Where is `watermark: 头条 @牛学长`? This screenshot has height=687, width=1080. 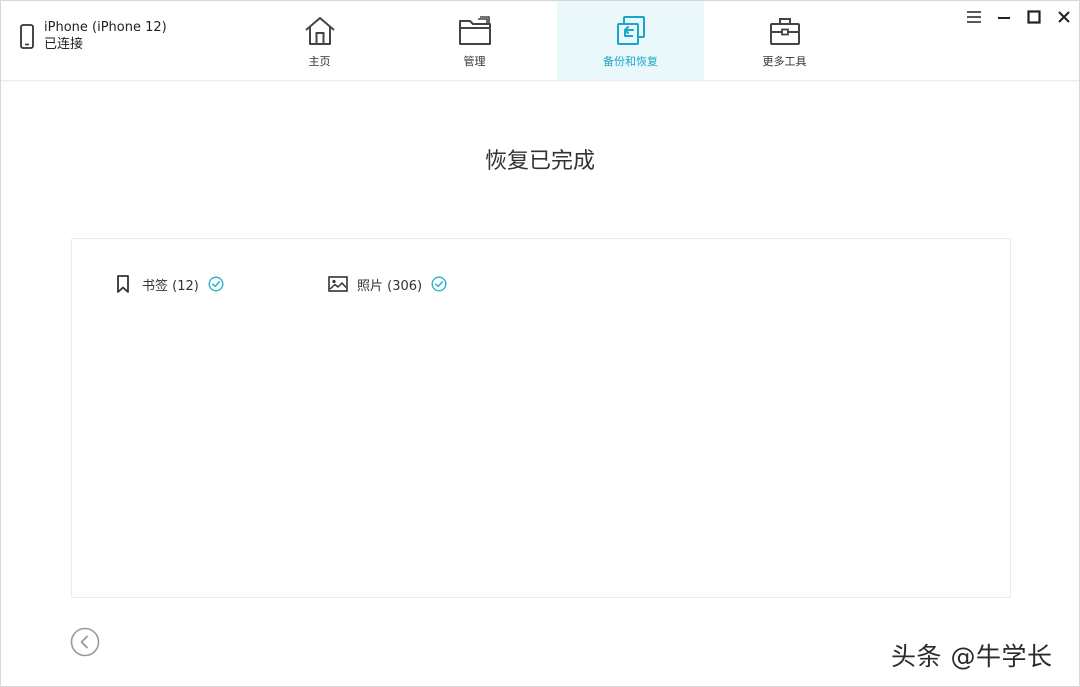 watermark: 头条 @牛学长 is located at coordinates (972, 656).